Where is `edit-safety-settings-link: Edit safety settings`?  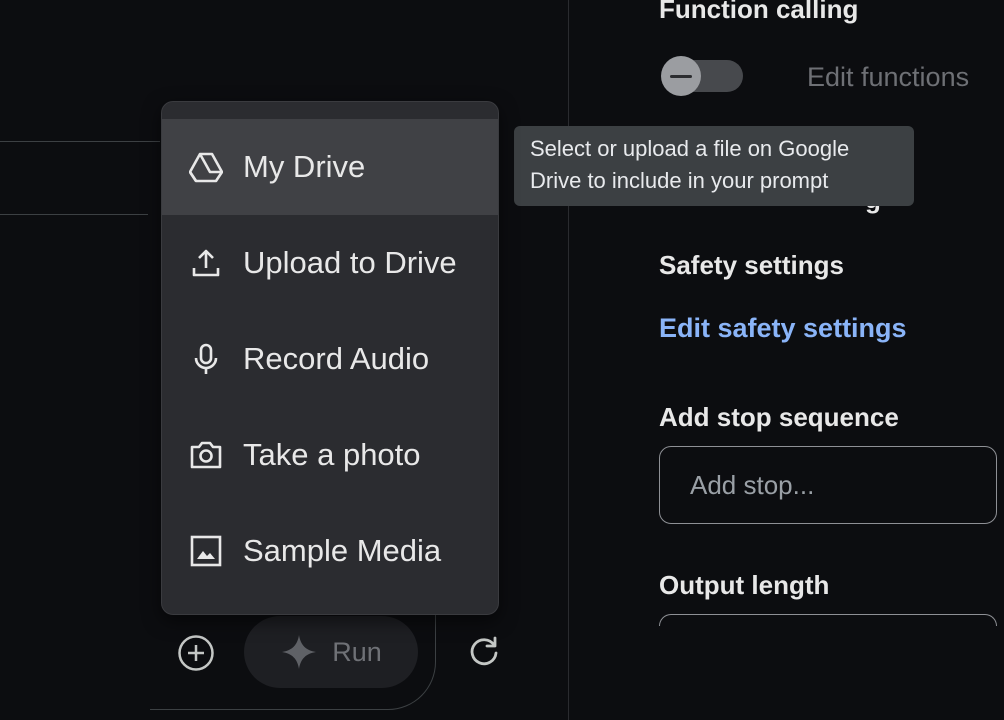
edit-safety-settings-link: Edit safety settings is located at coordinates (783, 328).